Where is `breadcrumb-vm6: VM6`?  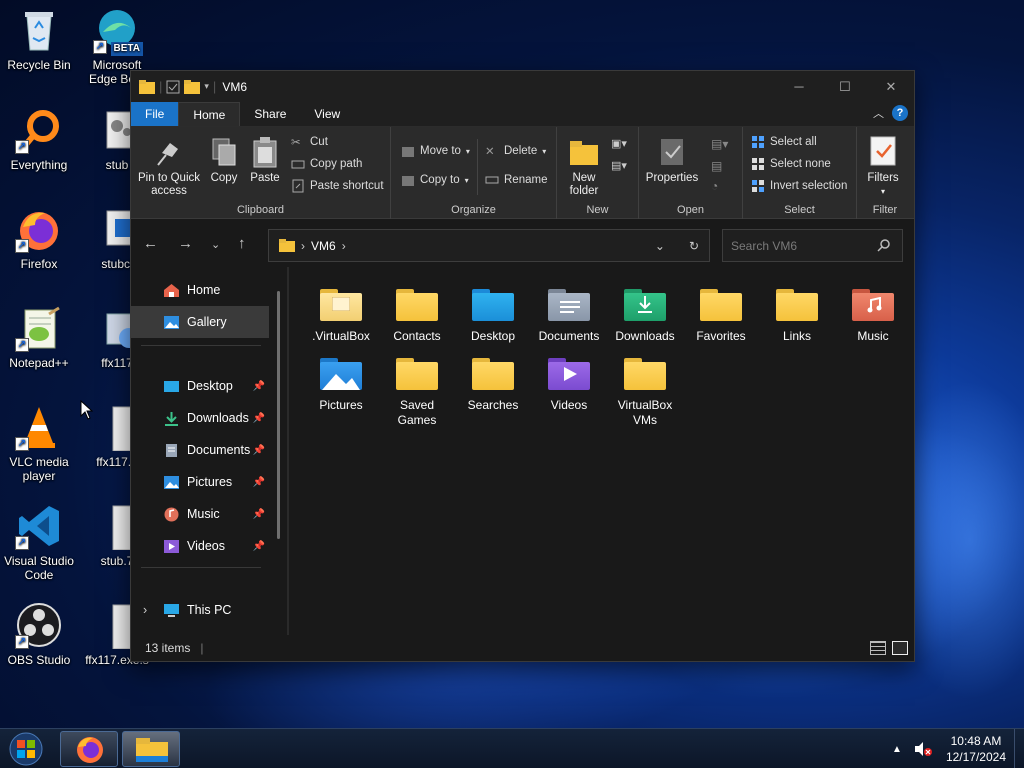 breadcrumb-vm6: VM6 is located at coordinates (323, 246).